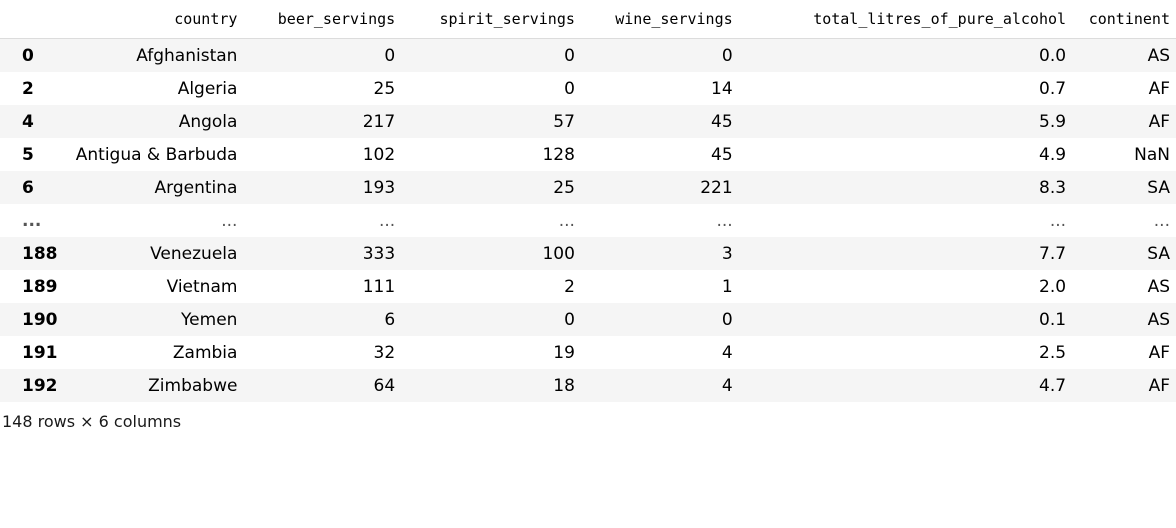 The width and height of the screenshot is (1176, 528). I want to click on row-index: 6, so click(28, 187).